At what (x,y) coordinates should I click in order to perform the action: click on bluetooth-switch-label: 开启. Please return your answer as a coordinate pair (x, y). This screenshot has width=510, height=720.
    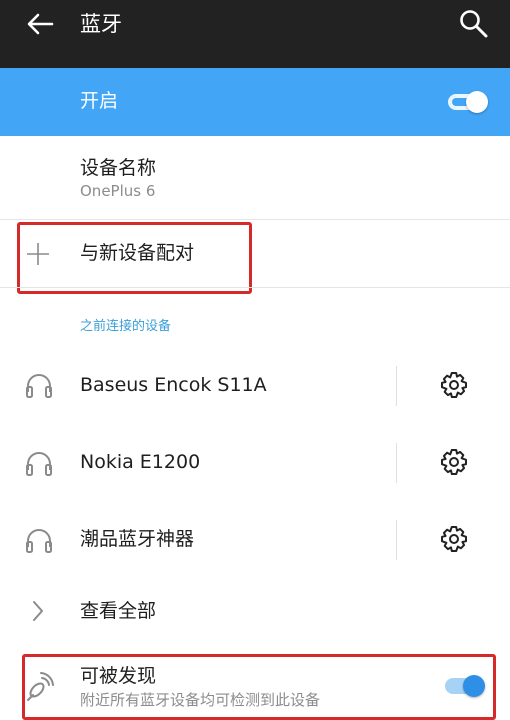
    Looking at the image, I should click on (99, 101).